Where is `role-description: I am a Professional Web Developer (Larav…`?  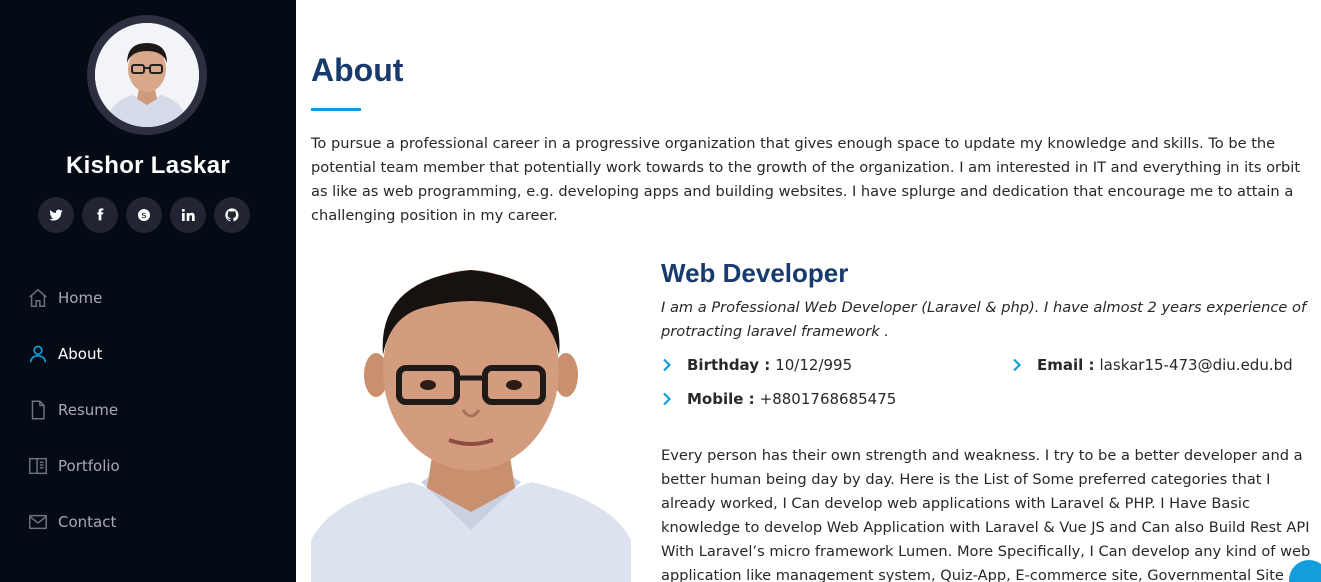
role-description: I am a Professional Web Developer (Larav… is located at coordinates (984, 319).